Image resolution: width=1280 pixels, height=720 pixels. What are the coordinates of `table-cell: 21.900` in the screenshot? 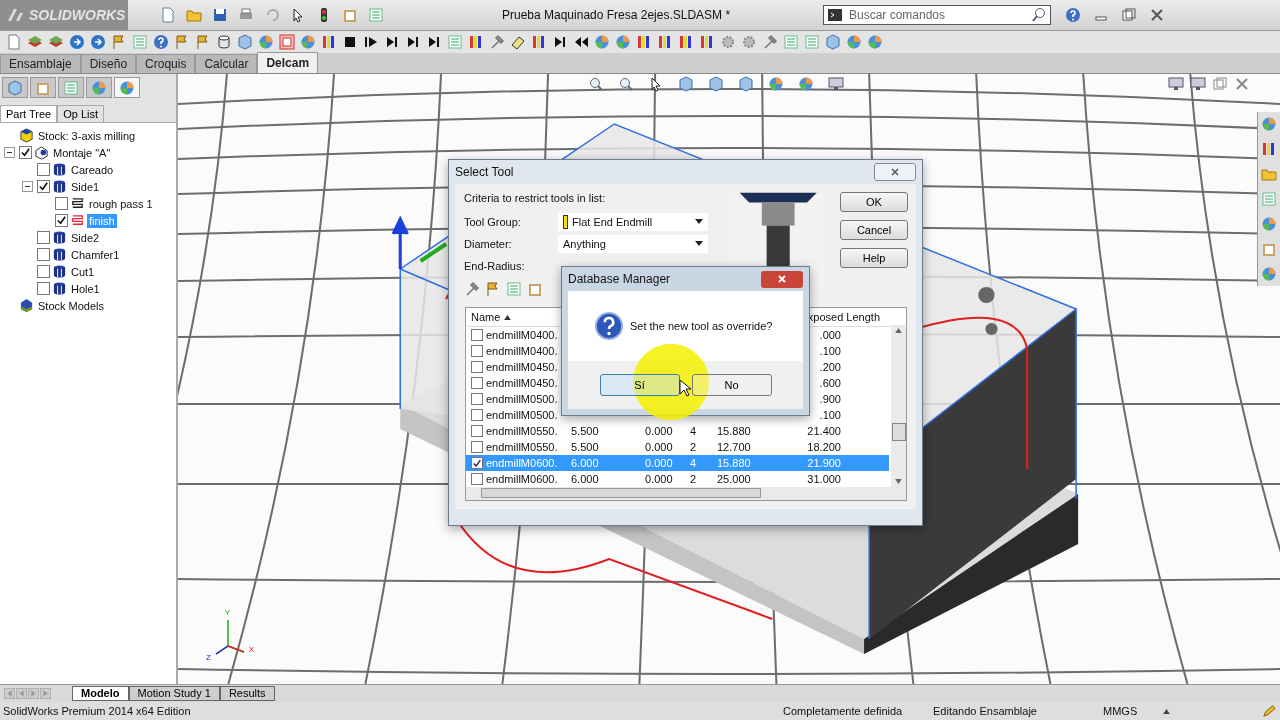 It's located at (824, 463).